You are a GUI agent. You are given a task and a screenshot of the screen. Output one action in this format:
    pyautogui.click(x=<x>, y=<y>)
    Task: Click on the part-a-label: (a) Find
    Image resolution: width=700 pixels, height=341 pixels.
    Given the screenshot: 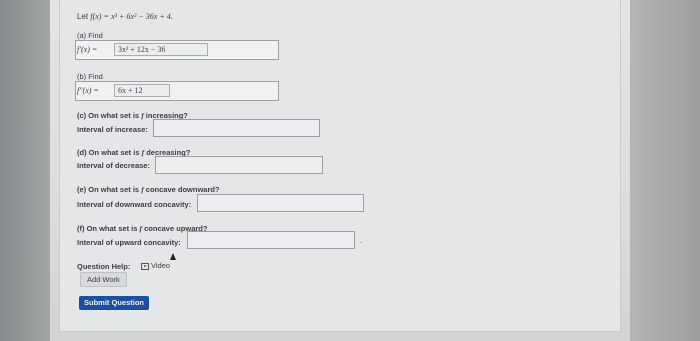 What is the action you would take?
    pyautogui.click(x=90, y=35)
    